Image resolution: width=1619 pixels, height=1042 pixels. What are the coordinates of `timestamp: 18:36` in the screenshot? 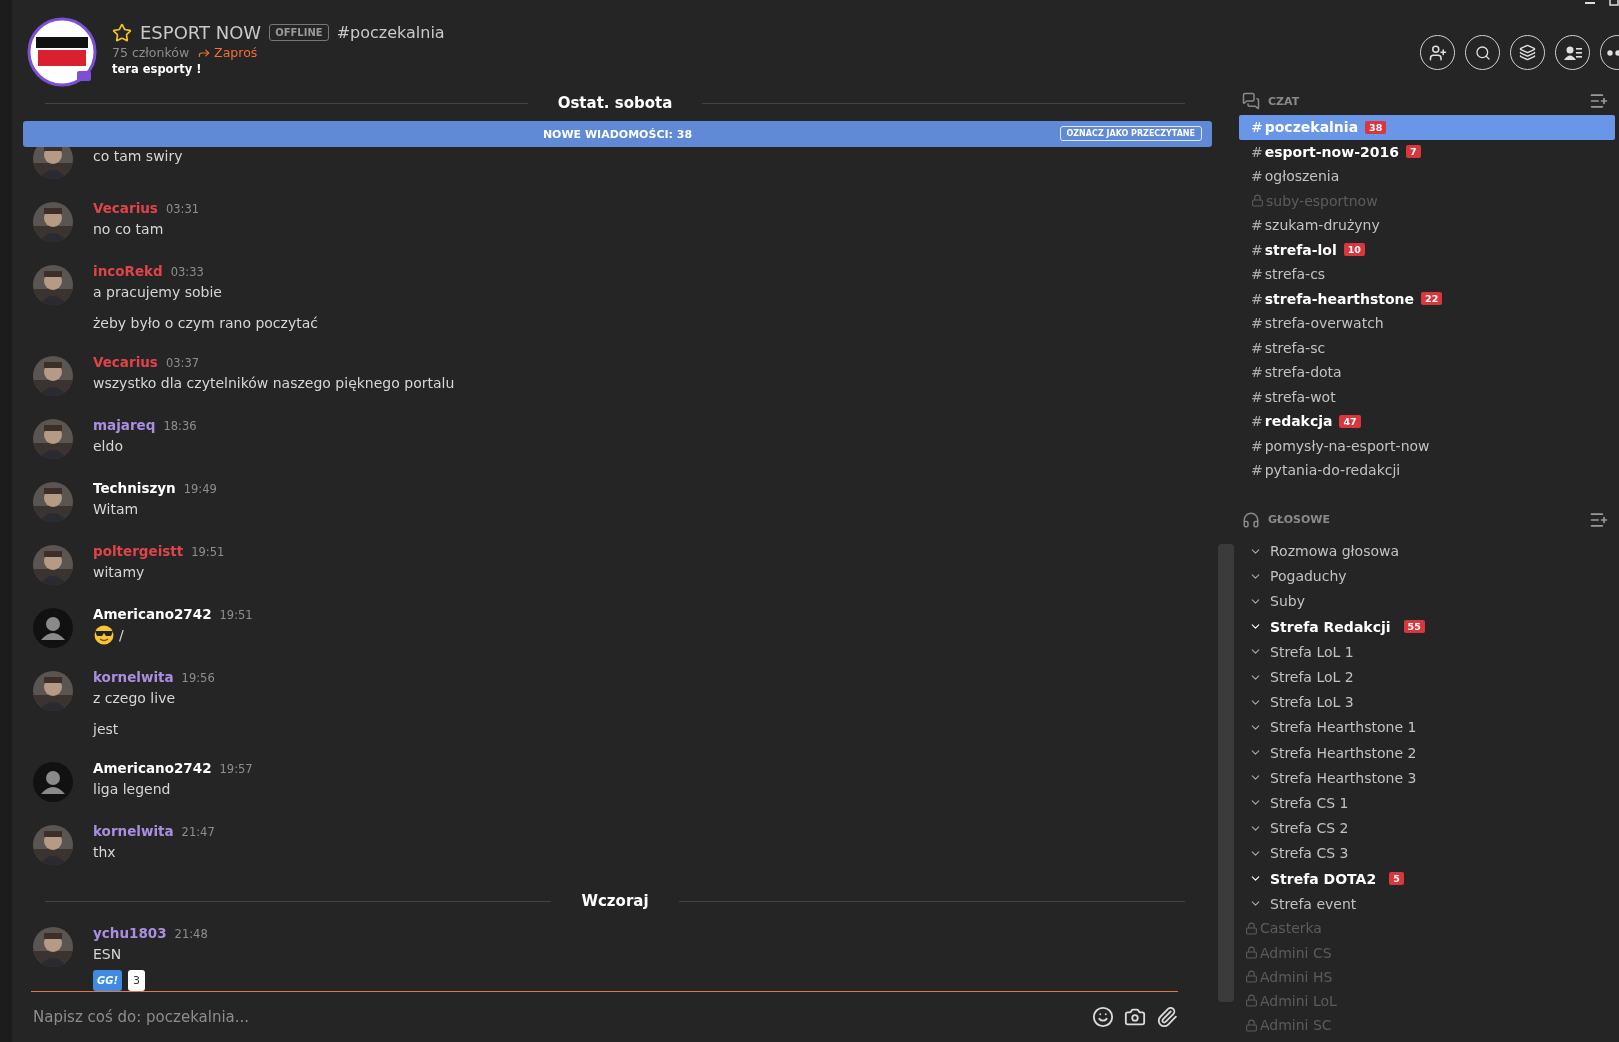 It's located at (180, 426).